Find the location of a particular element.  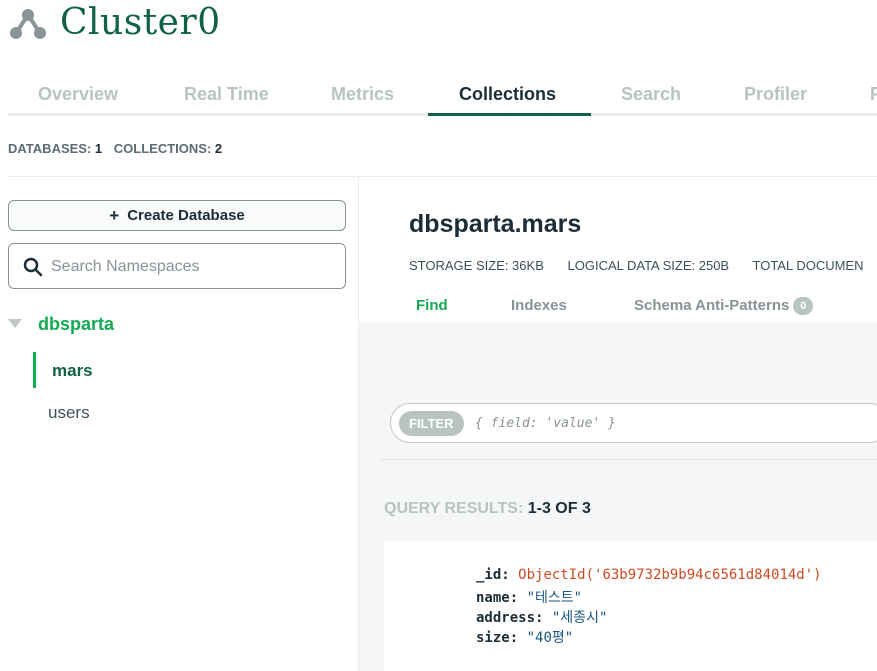

tab-search: Search is located at coordinates (651, 94).